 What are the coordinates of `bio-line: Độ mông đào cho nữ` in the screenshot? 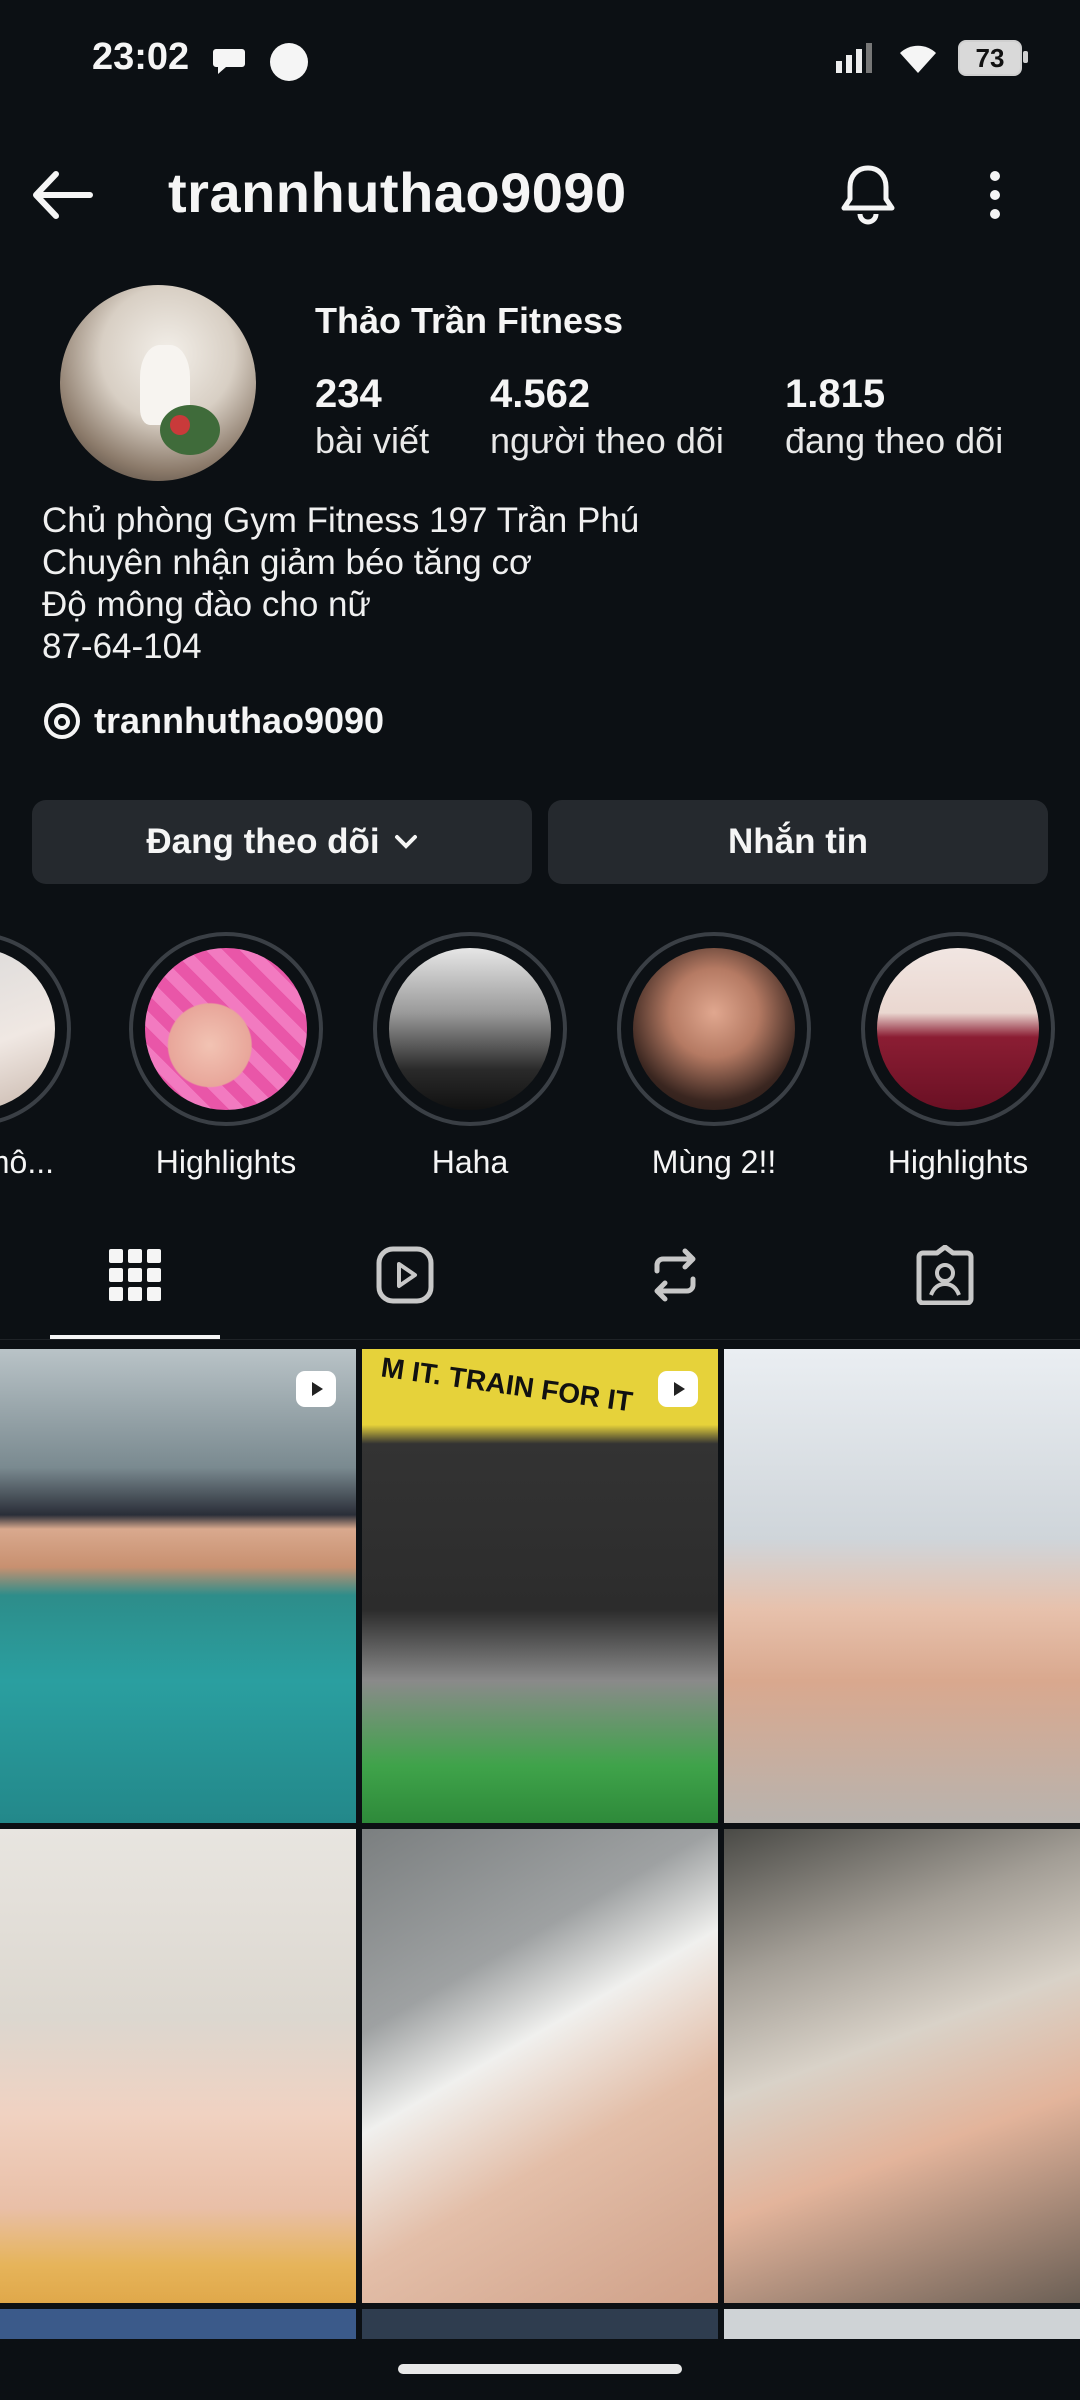 It's located at (206, 604).